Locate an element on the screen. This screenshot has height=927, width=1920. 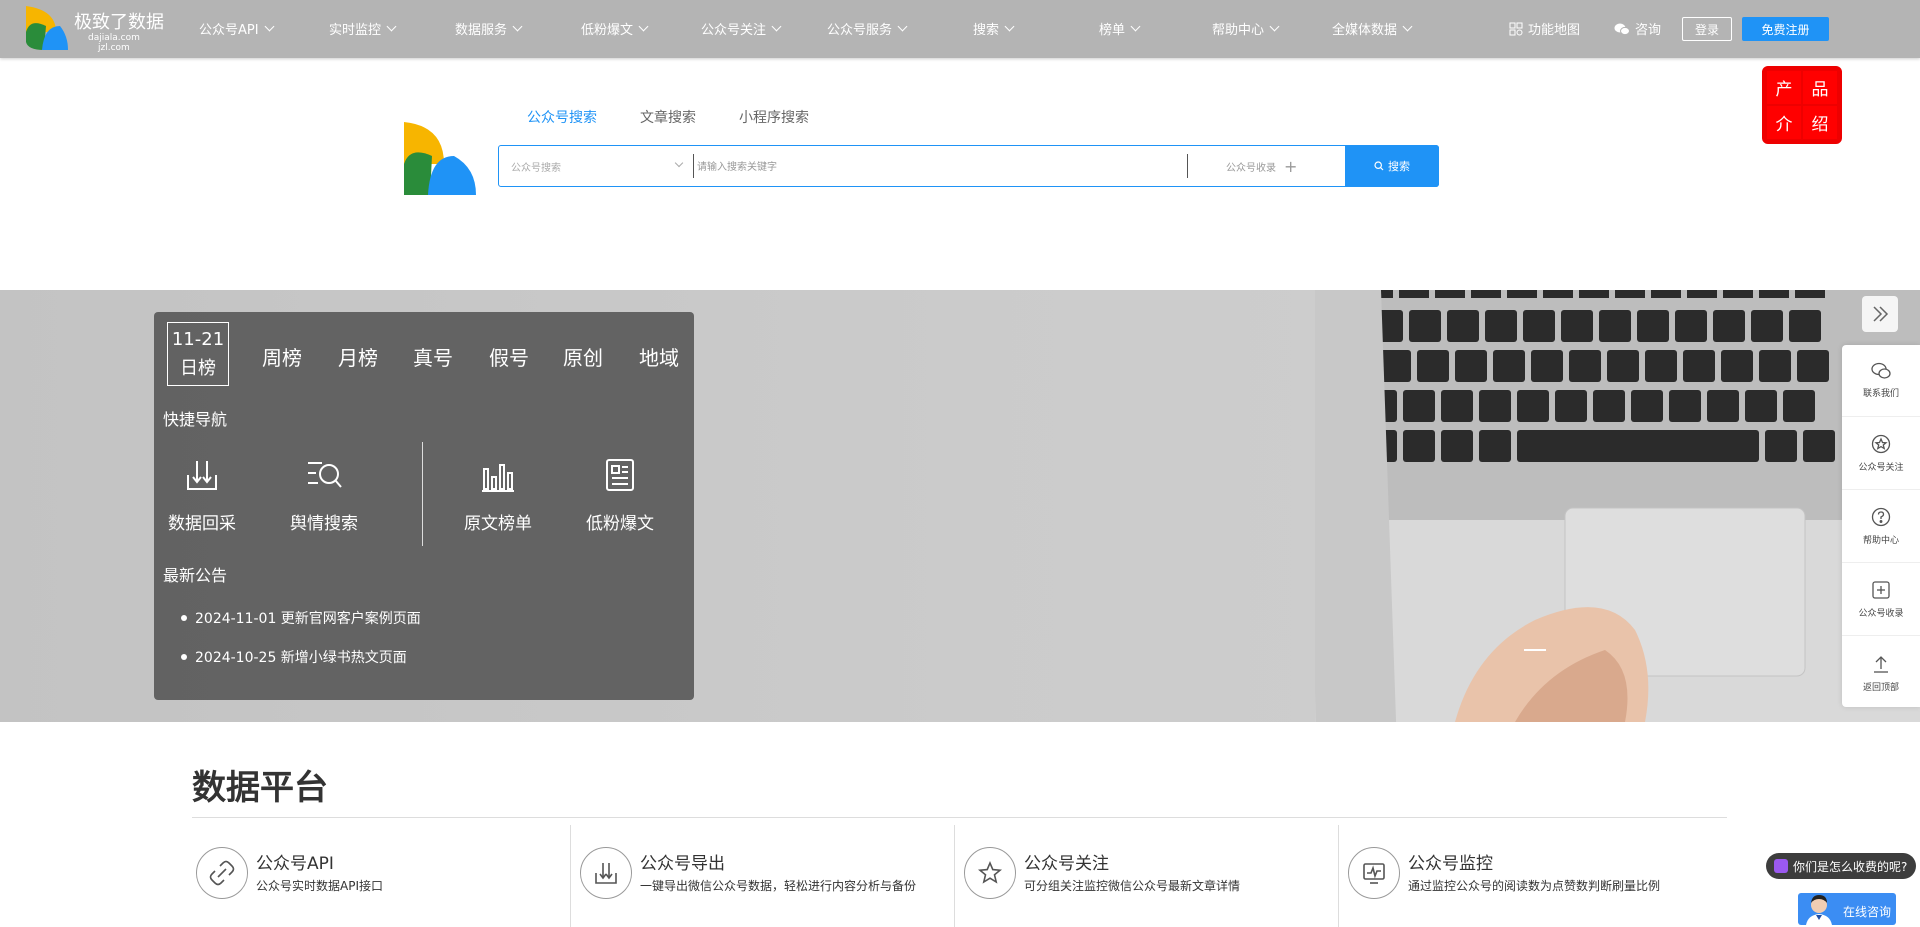
brand-name: 极致了数据 is located at coordinates (119, 22).